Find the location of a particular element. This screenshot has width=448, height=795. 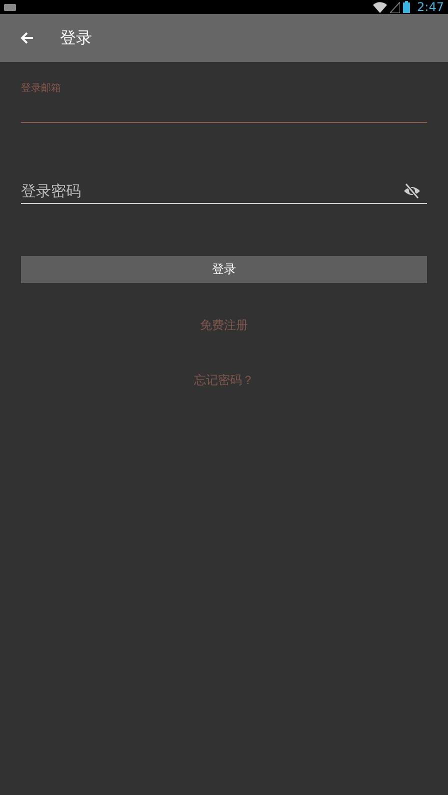

battery-icon is located at coordinates (406, 7).